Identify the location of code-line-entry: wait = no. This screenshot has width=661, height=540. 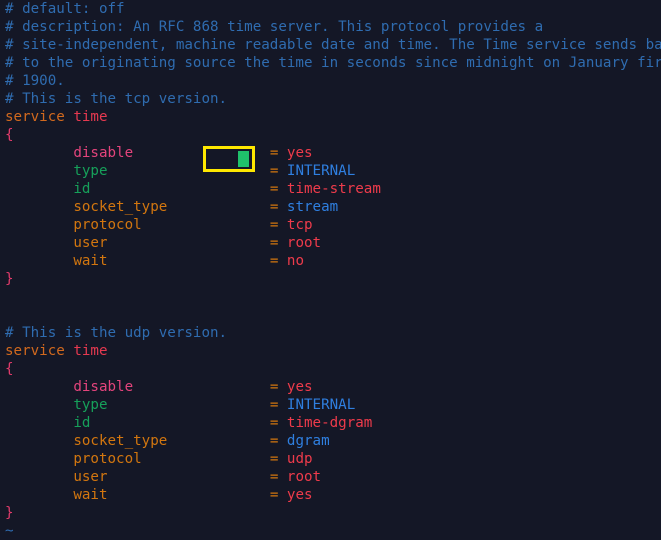
(330, 261).